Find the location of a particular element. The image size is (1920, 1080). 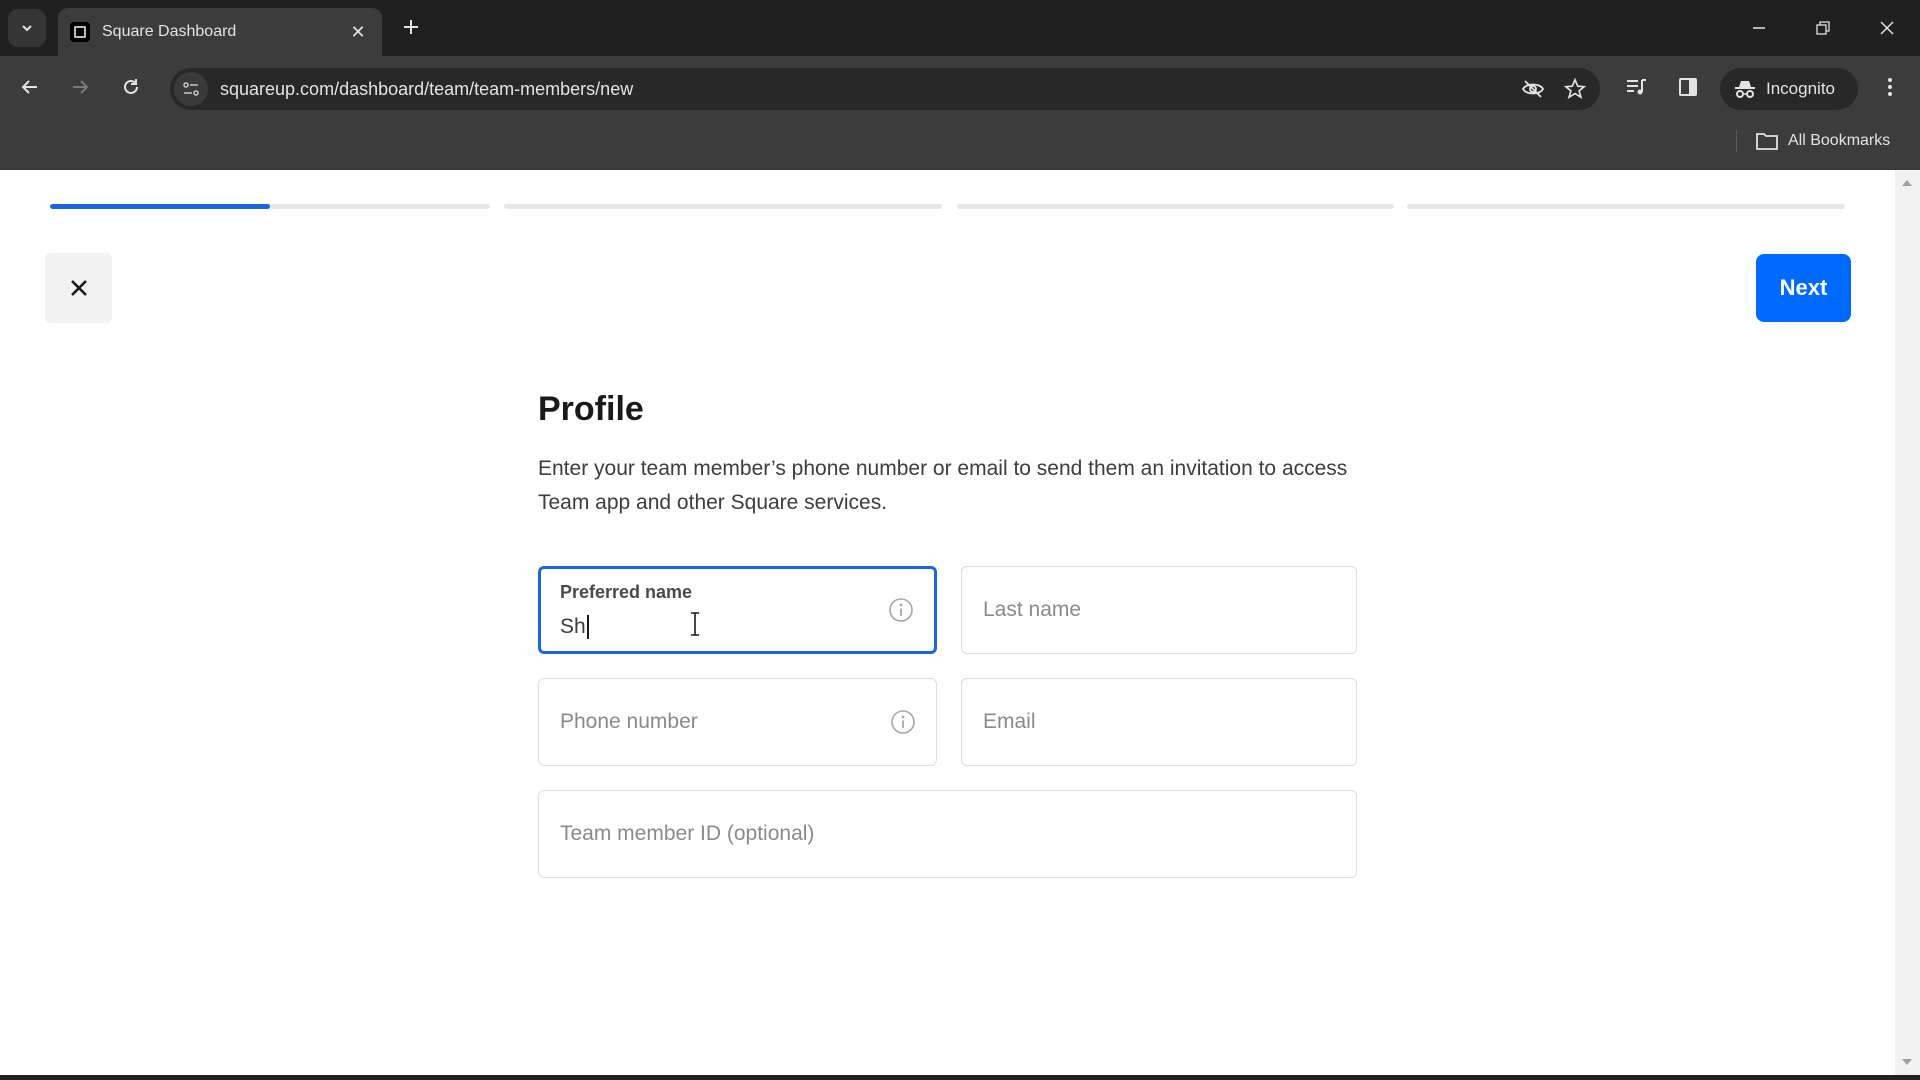

minimize-icon is located at coordinates (1759, 28).